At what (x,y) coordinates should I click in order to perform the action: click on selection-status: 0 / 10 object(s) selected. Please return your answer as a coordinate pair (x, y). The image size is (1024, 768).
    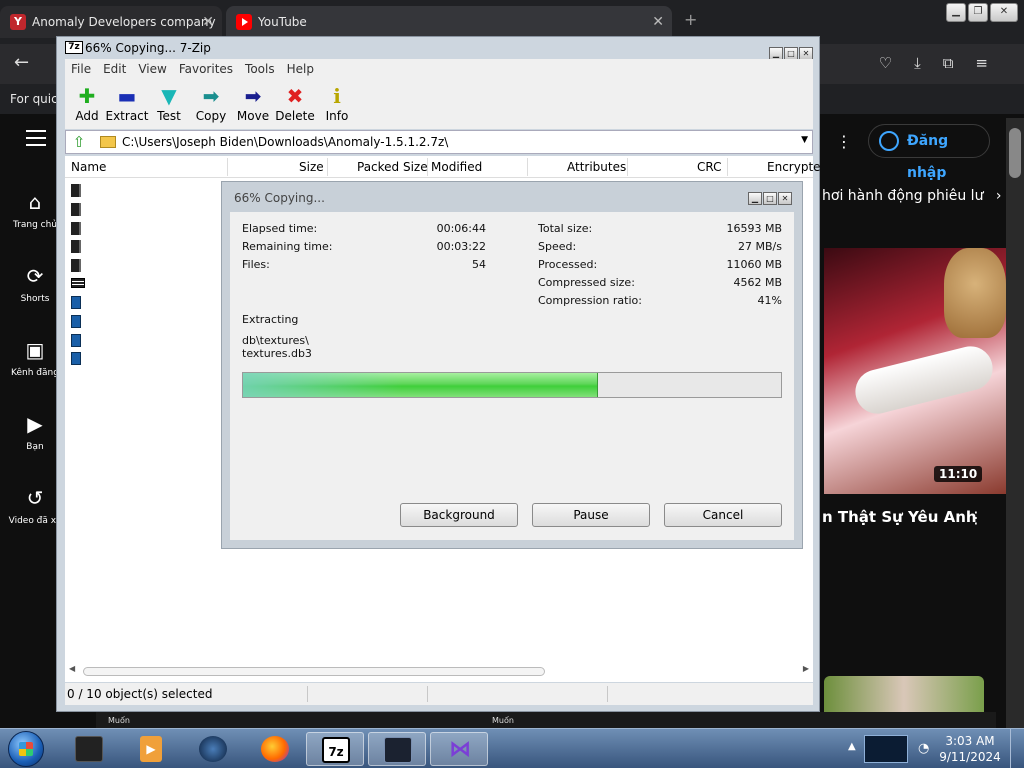
    Looking at the image, I should click on (140, 694).